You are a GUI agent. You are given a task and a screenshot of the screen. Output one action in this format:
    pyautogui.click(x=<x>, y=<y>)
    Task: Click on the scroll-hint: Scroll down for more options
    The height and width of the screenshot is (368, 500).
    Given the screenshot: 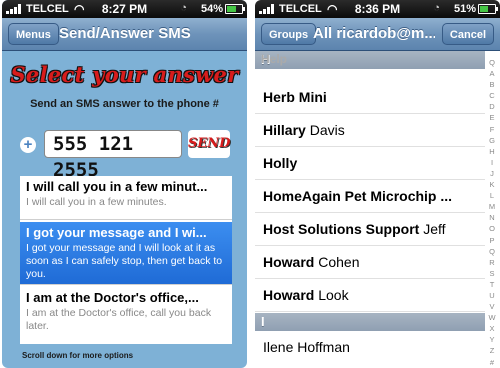 What is the action you would take?
    pyautogui.click(x=78, y=355)
    